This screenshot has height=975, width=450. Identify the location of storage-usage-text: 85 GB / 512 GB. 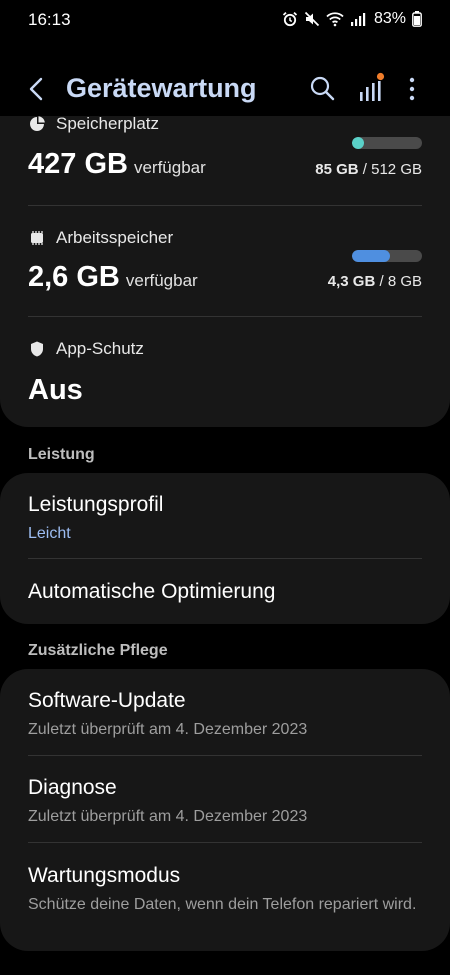
(368, 169).